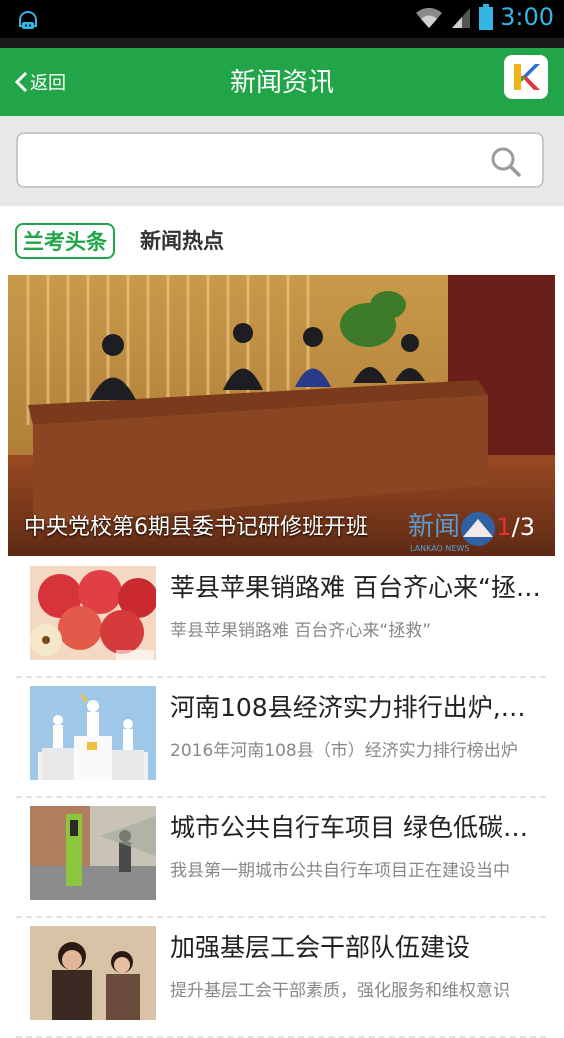 This screenshot has width=564, height=1038. I want to click on news-summary: 提升基层工会干部素质，强化服务和维权意识, so click(340, 991).